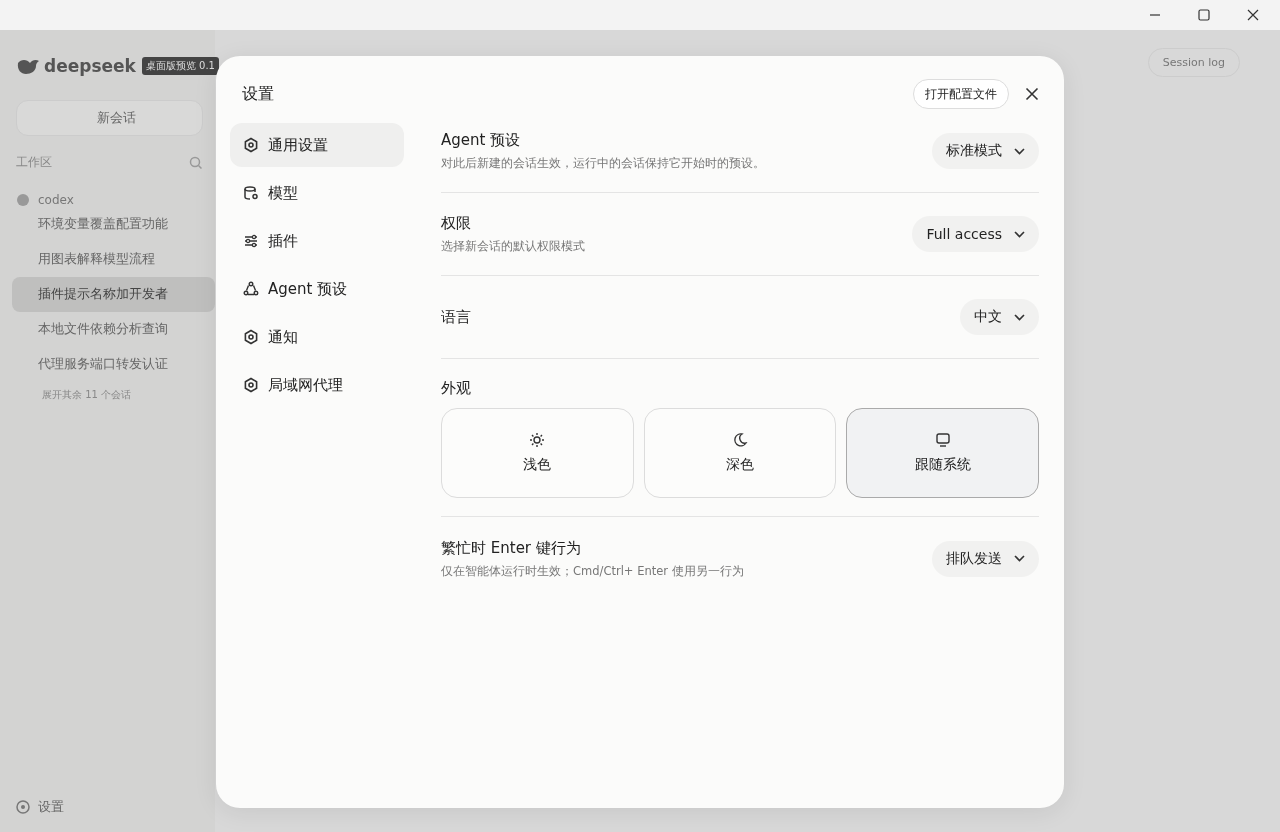  I want to click on session-item: 代理服务端口转发认证, so click(113, 364).